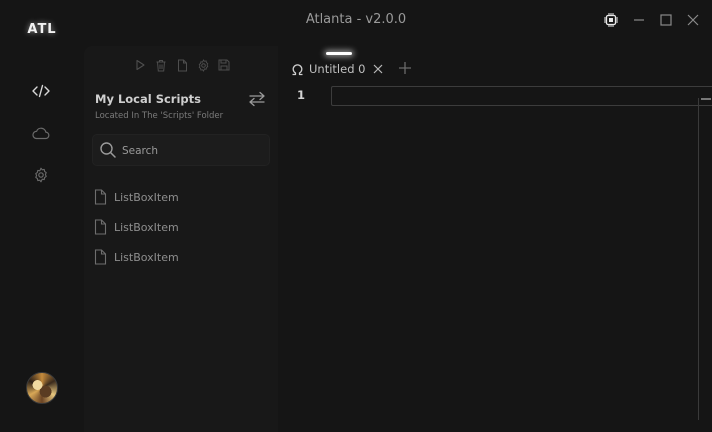 This screenshot has width=712, height=432. What do you see at coordinates (301, 95) in the screenshot?
I see `line-number: 1` at bounding box center [301, 95].